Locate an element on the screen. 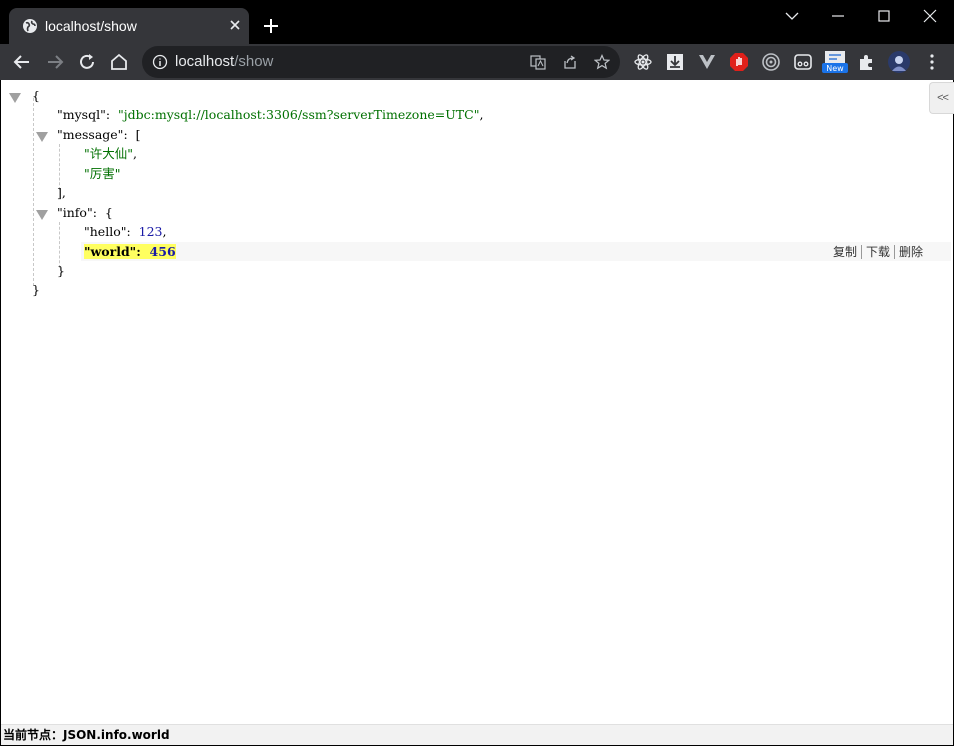  extensions-puzzle-icon is located at coordinates (867, 62).